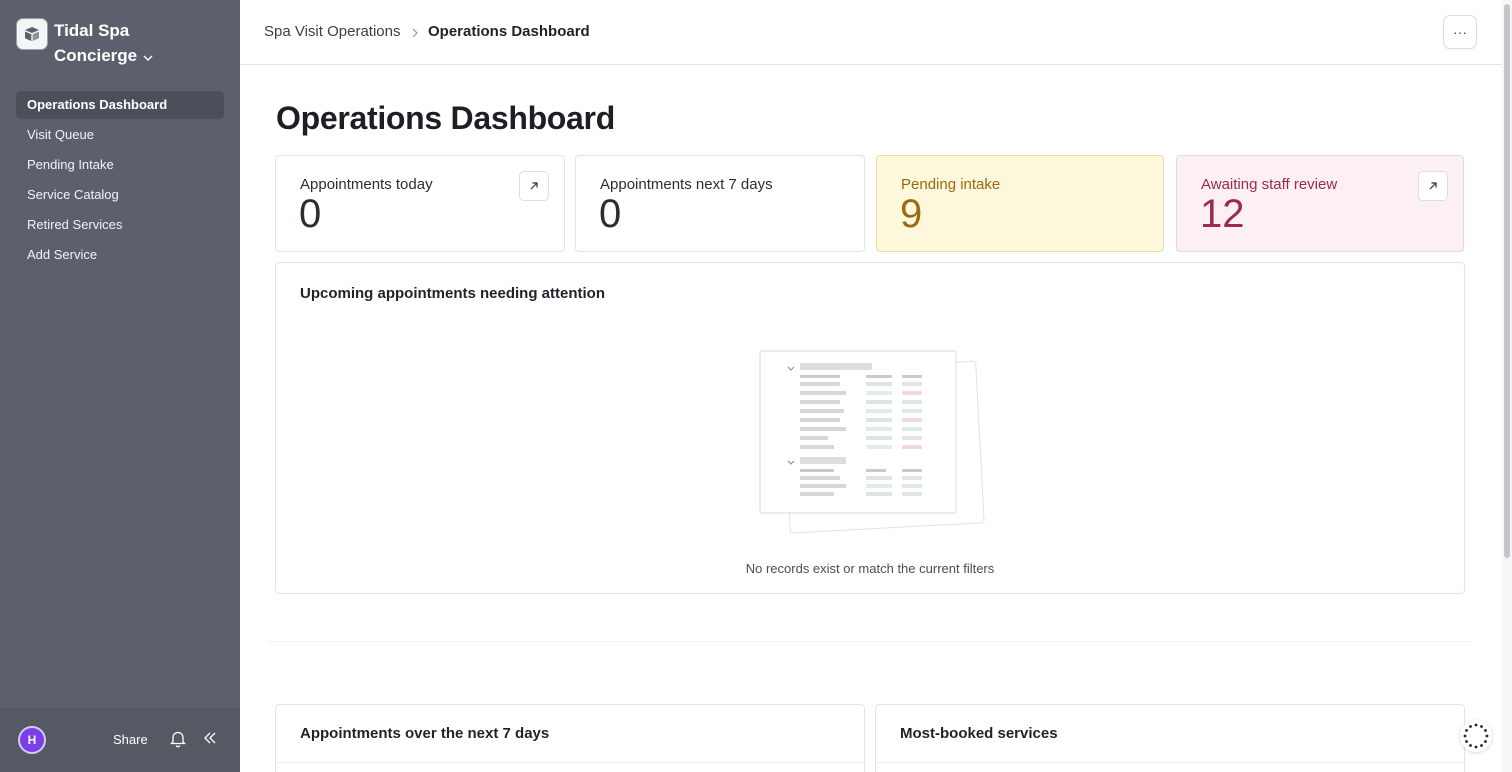 This screenshot has width=1512, height=772. What do you see at coordinates (425, 733) in the screenshot?
I see `panel-title: Appointments over the next 7 days` at bounding box center [425, 733].